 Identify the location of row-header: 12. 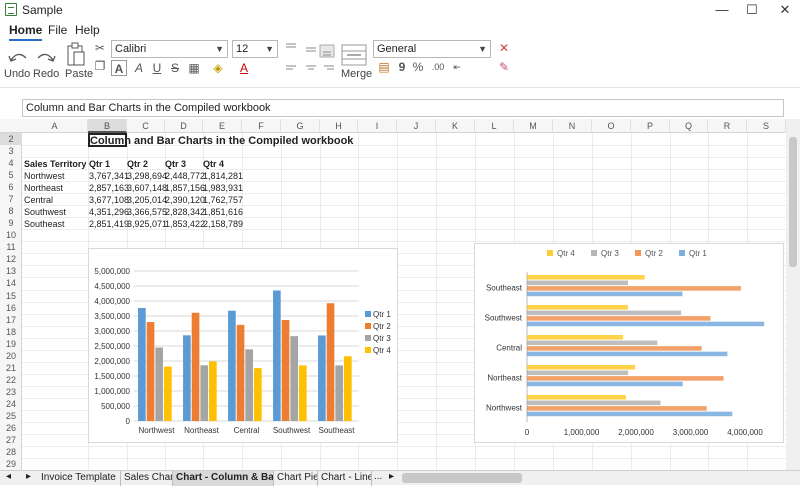
(11, 259).